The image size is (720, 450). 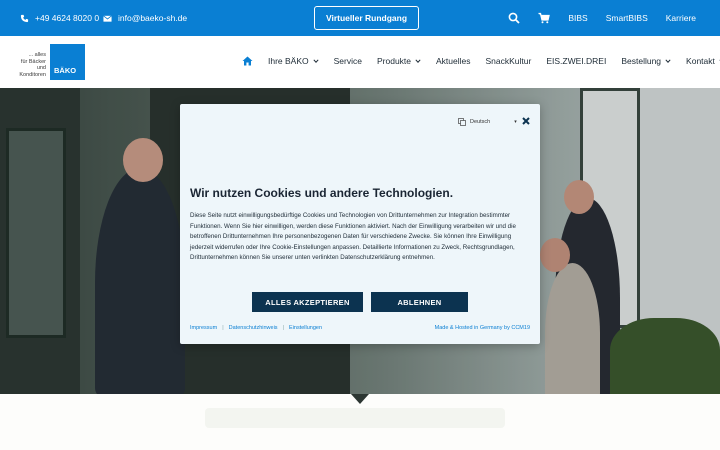 What do you see at coordinates (544, 18) in the screenshot?
I see `cart-icon` at bounding box center [544, 18].